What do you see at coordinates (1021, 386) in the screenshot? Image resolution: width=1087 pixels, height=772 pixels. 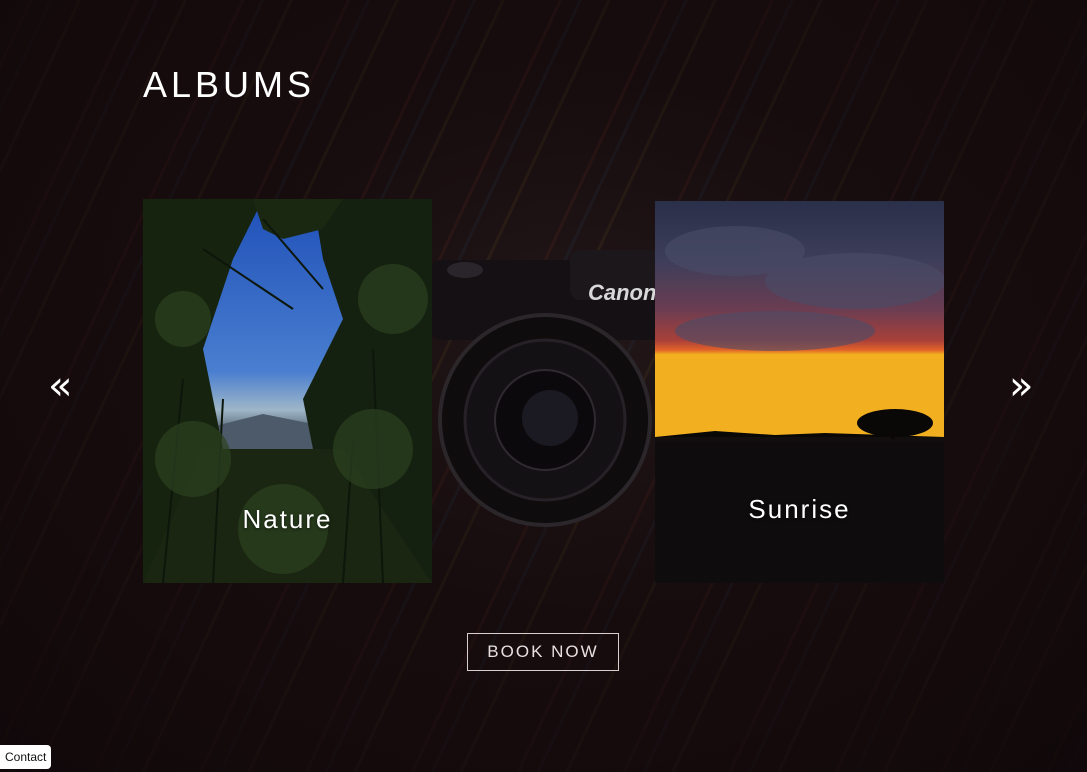 I see `carousel-next-icon: »` at bounding box center [1021, 386].